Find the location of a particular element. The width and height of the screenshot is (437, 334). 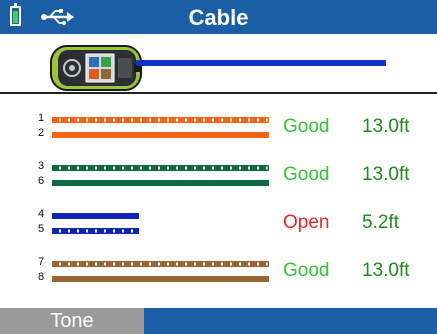

cable-line is located at coordinates (261, 63).